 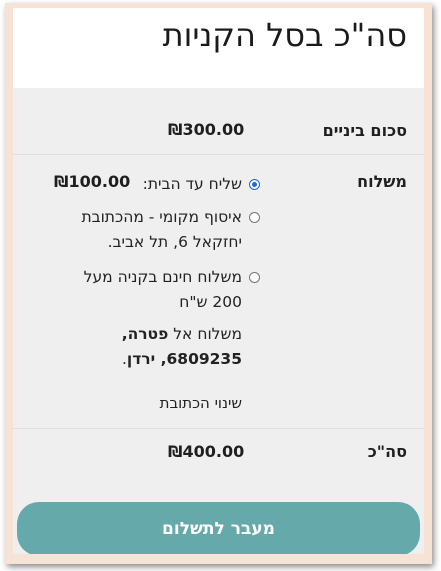 I want to click on shipping-option-courier-label: שליח עד הבית:, so click(x=192, y=184).